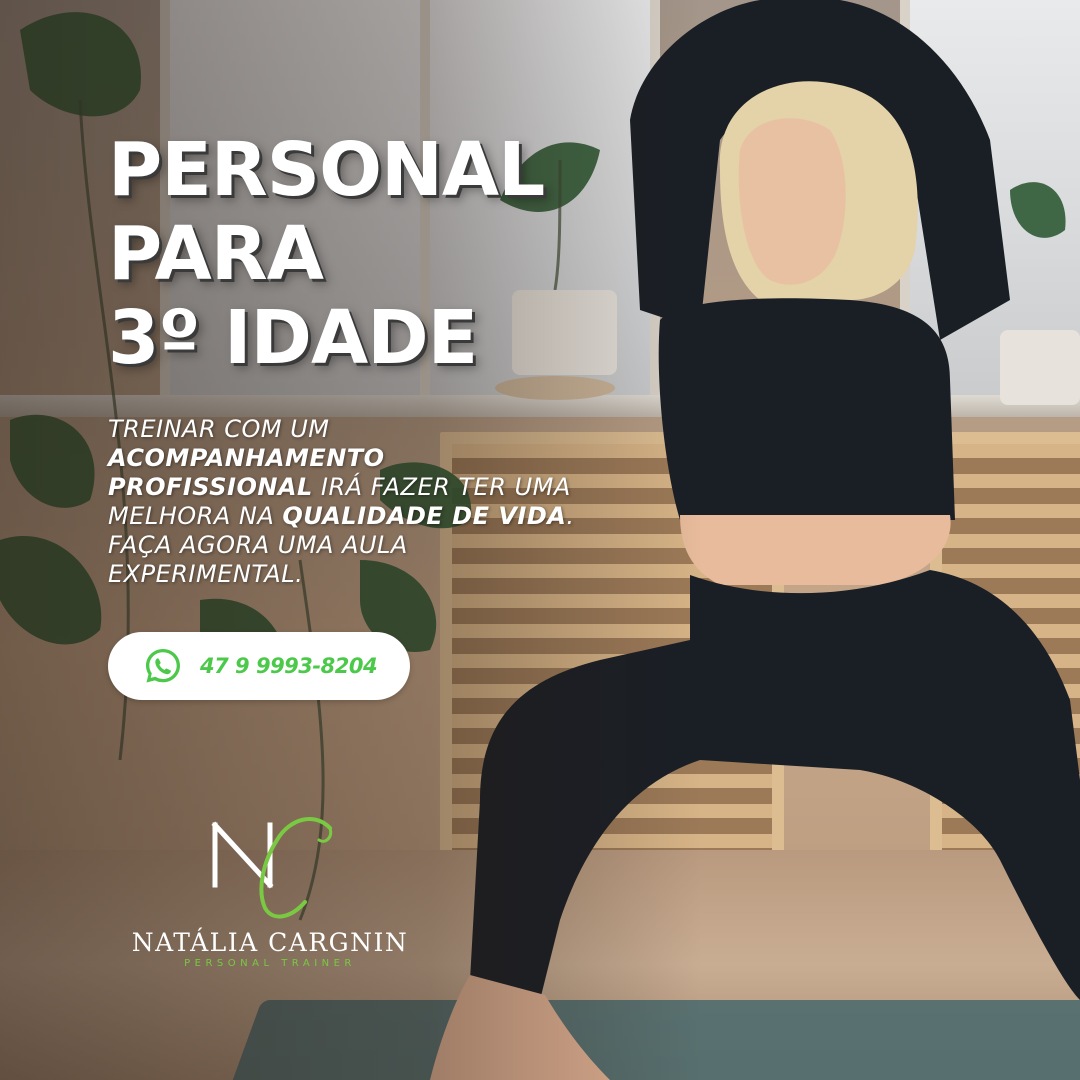 This screenshot has height=1080, width=1080. What do you see at coordinates (270, 942) in the screenshot?
I see `brand-name: NATÁLIA CARGNIN` at bounding box center [270, 942].